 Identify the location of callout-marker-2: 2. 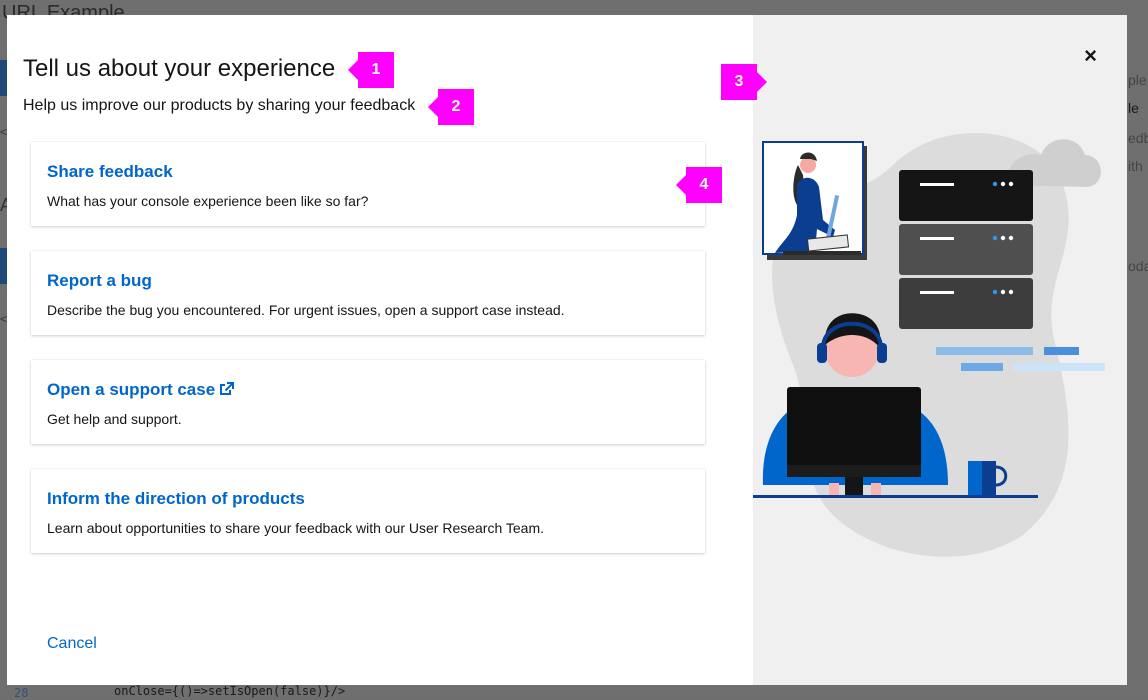
(451, 107).